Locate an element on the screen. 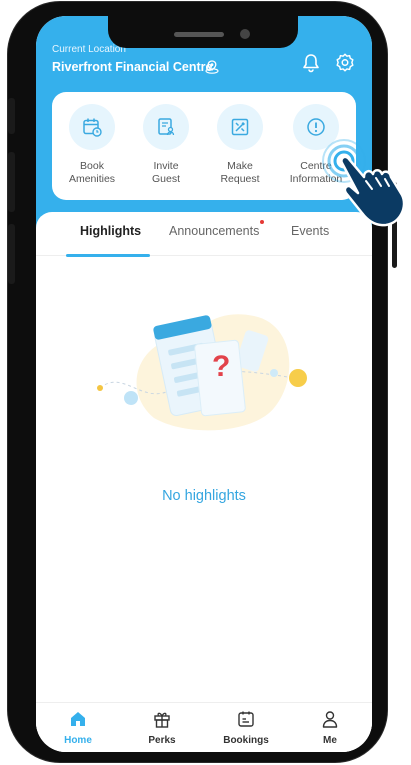 Image resolution: width=411 pixels, height=765 pixels. location-caption: Current Location is located at coordinates (89, 49).